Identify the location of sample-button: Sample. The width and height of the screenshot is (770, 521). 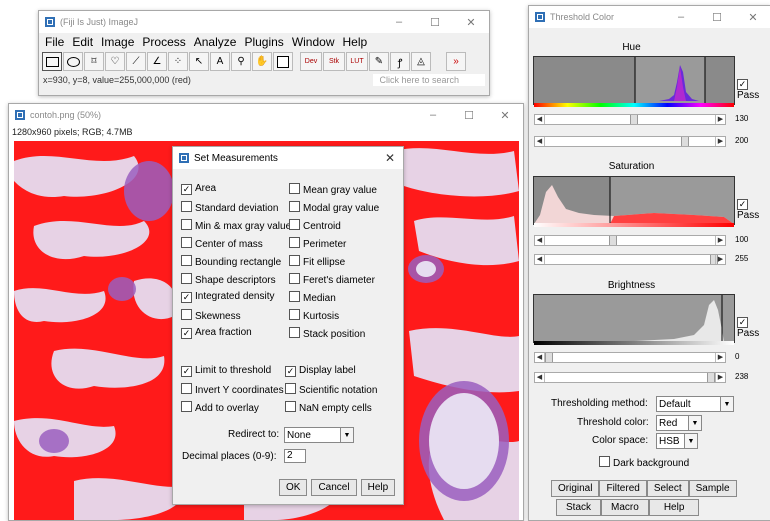
(712, 488).